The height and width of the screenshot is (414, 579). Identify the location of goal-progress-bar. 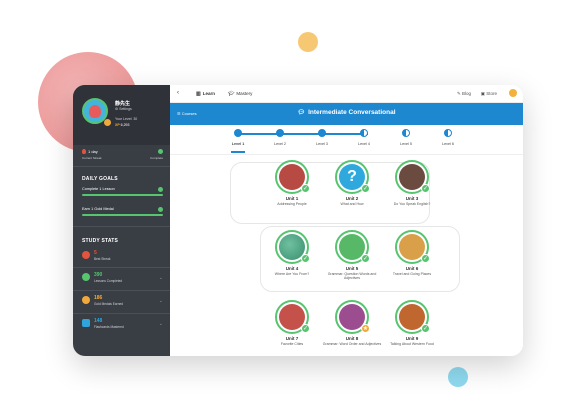
(122, 215).